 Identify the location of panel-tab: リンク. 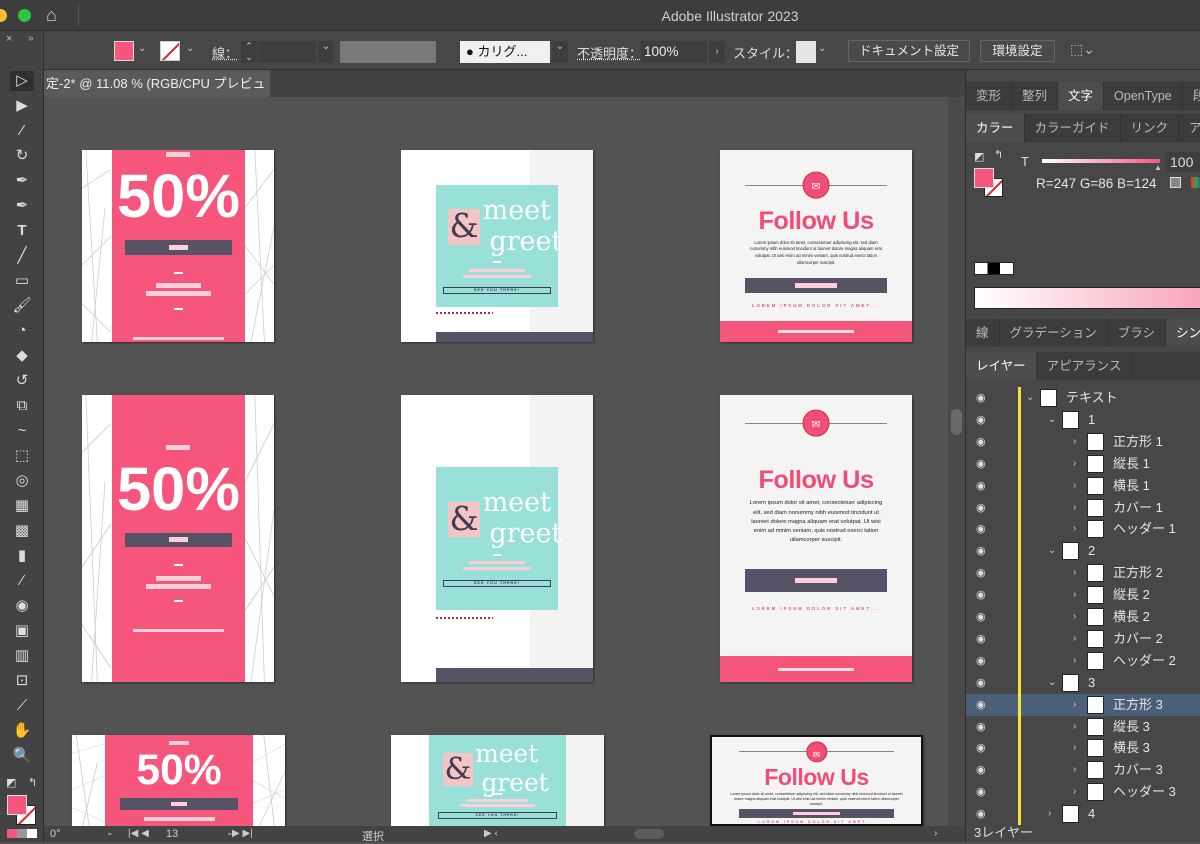
(1150, 128).